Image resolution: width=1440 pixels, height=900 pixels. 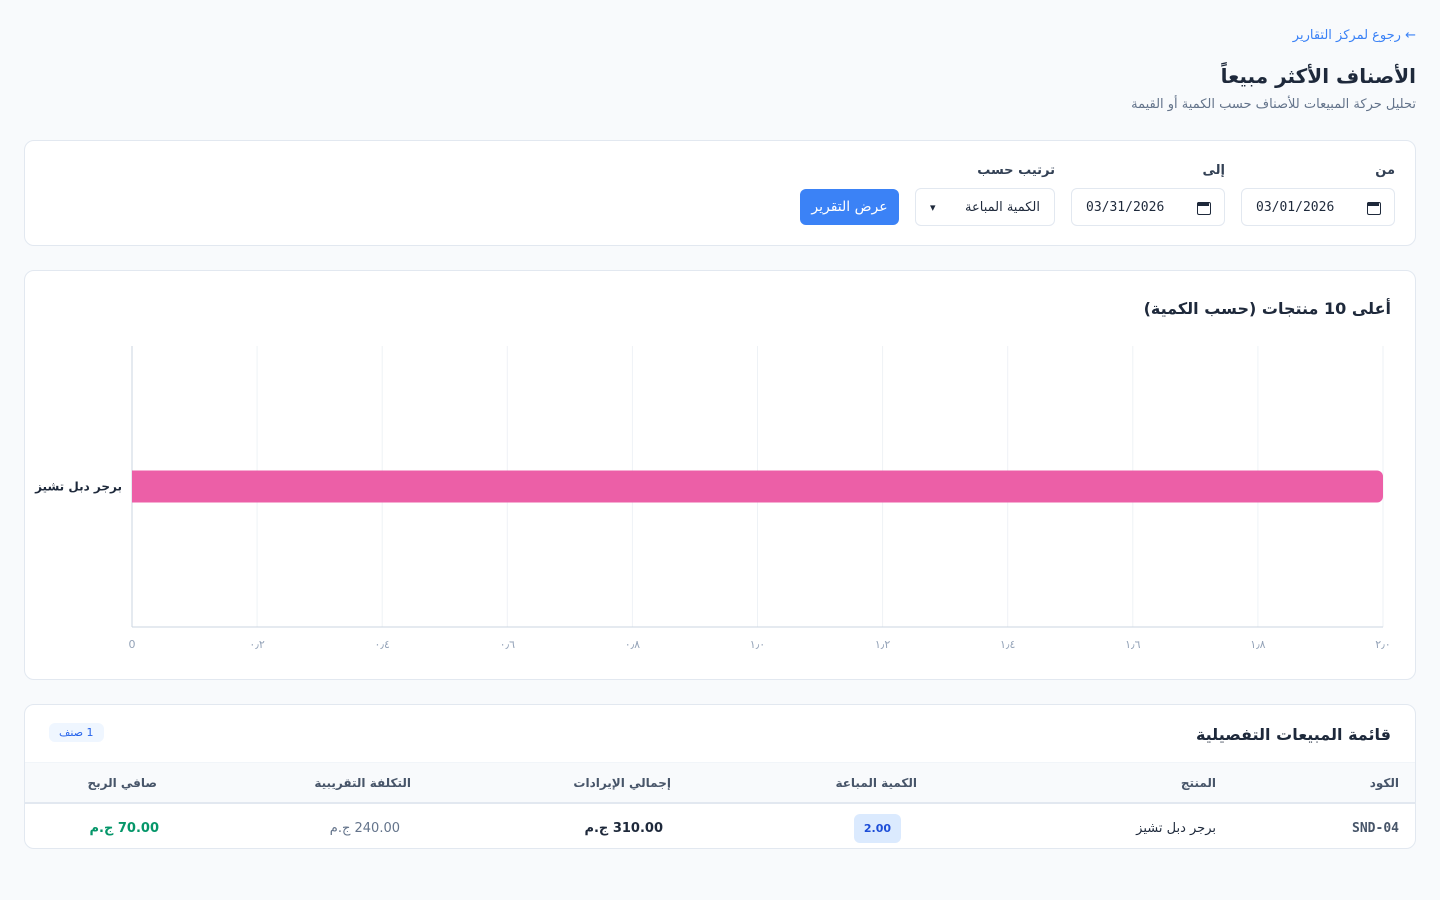 What do you see at coordinates (1384, 782) in the screenshot?
I see `th-code: الكود` at bounding box center [1384, 782].